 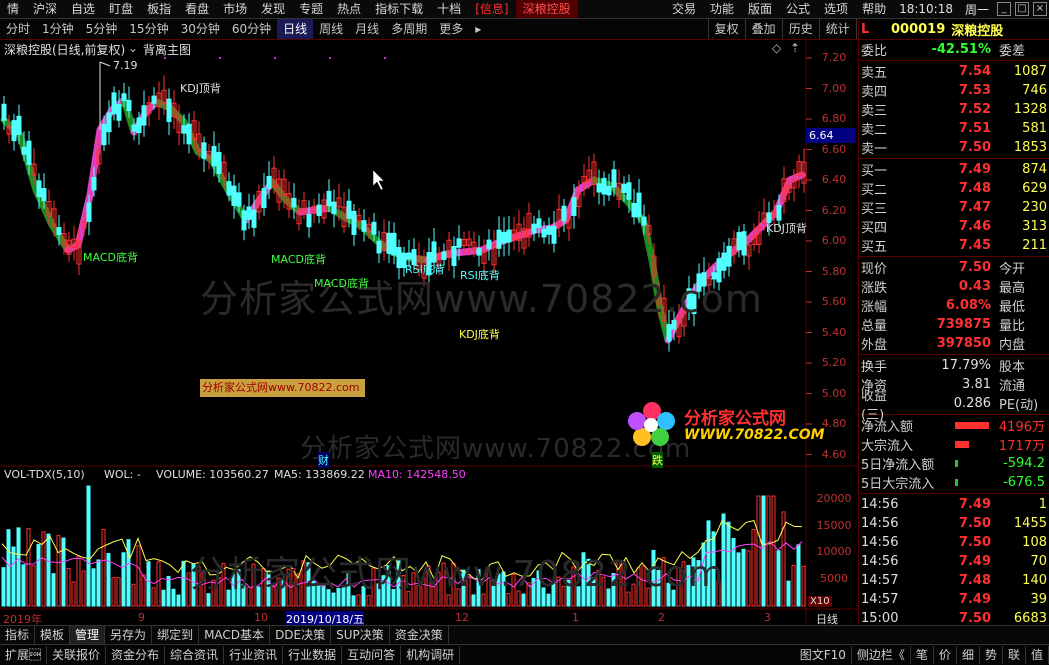 I want to click on sell-level: 卖一 7.50 1853, so click(x=954, y=147).